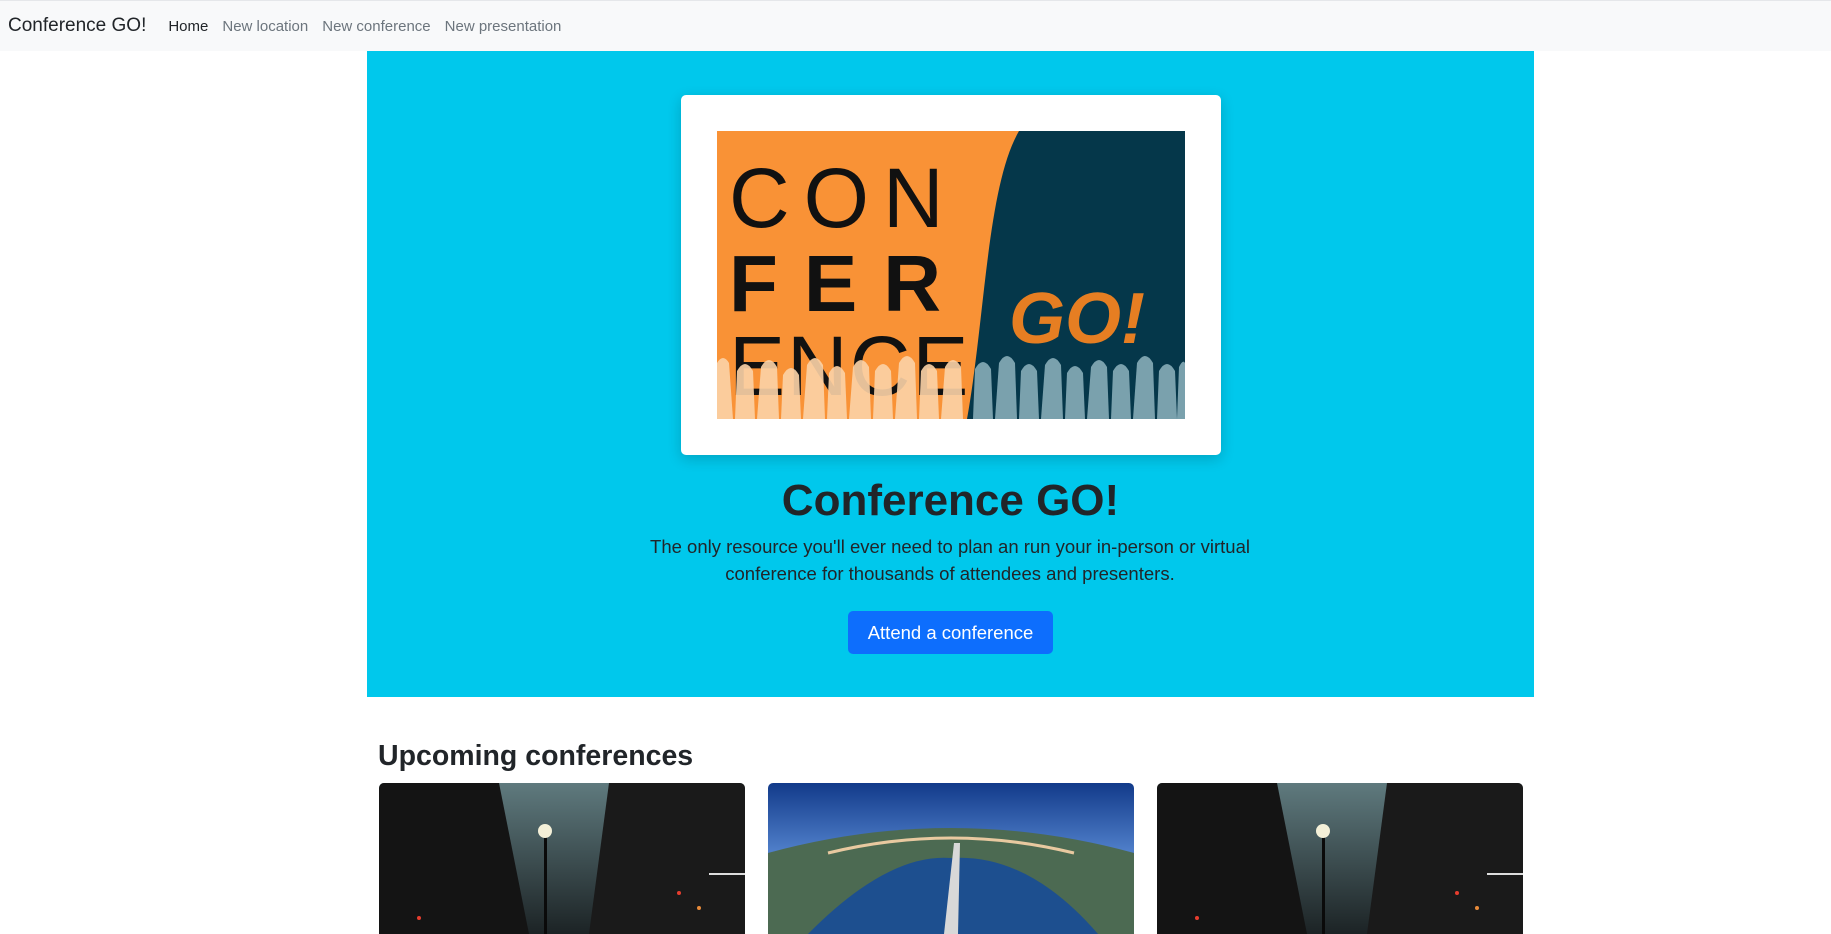  What do you see at coordinates (503, 26) in the screenshot?
I see `nav-link-new-presentation: New presentation` at bounding box center [503, 26].